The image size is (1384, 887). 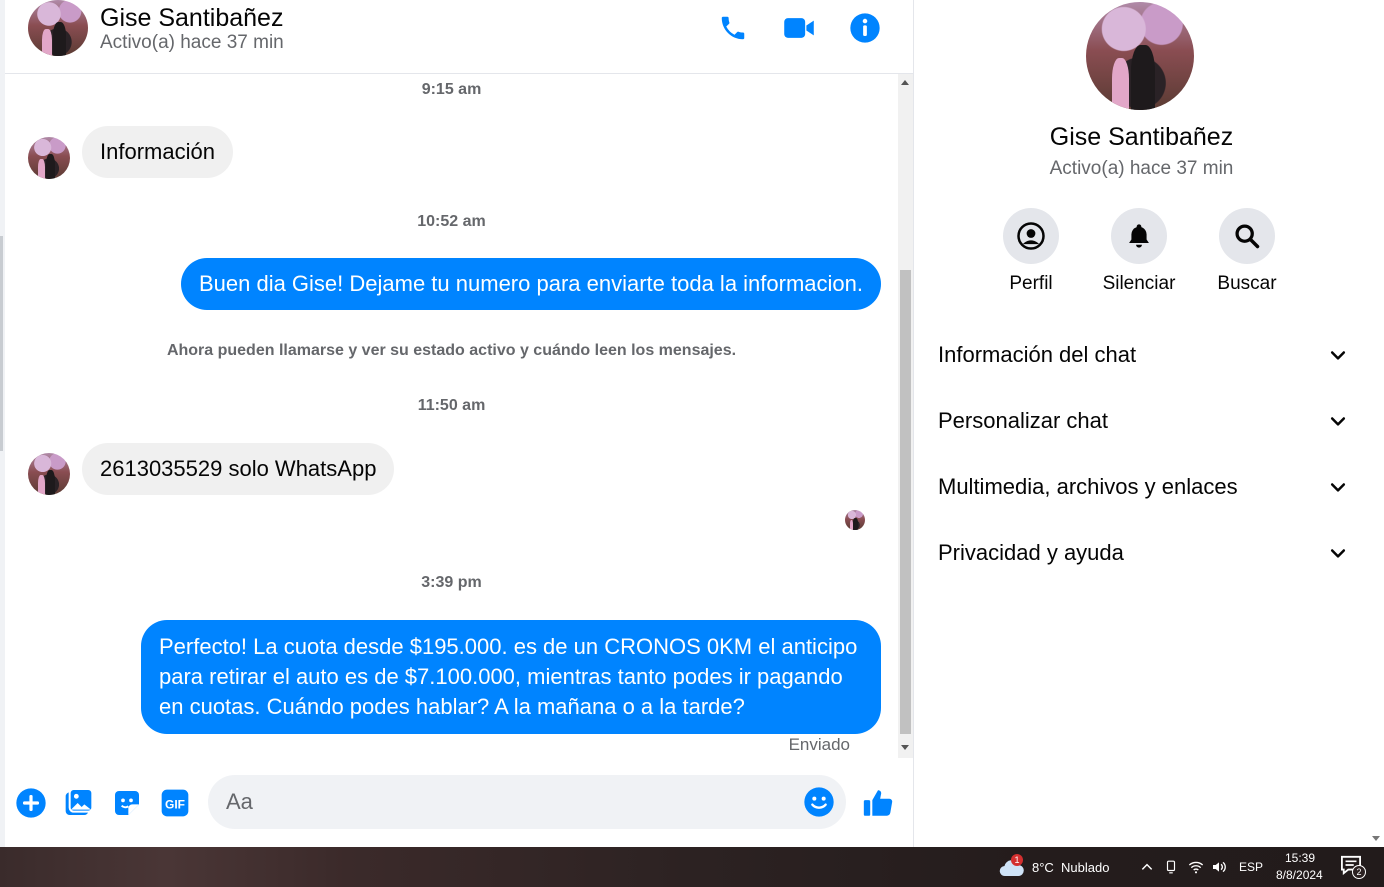 What do you see at coordinates (451, 89) in the screenshot?
I see `timestamp: 9:15 am` at bounding box center [451, 89].